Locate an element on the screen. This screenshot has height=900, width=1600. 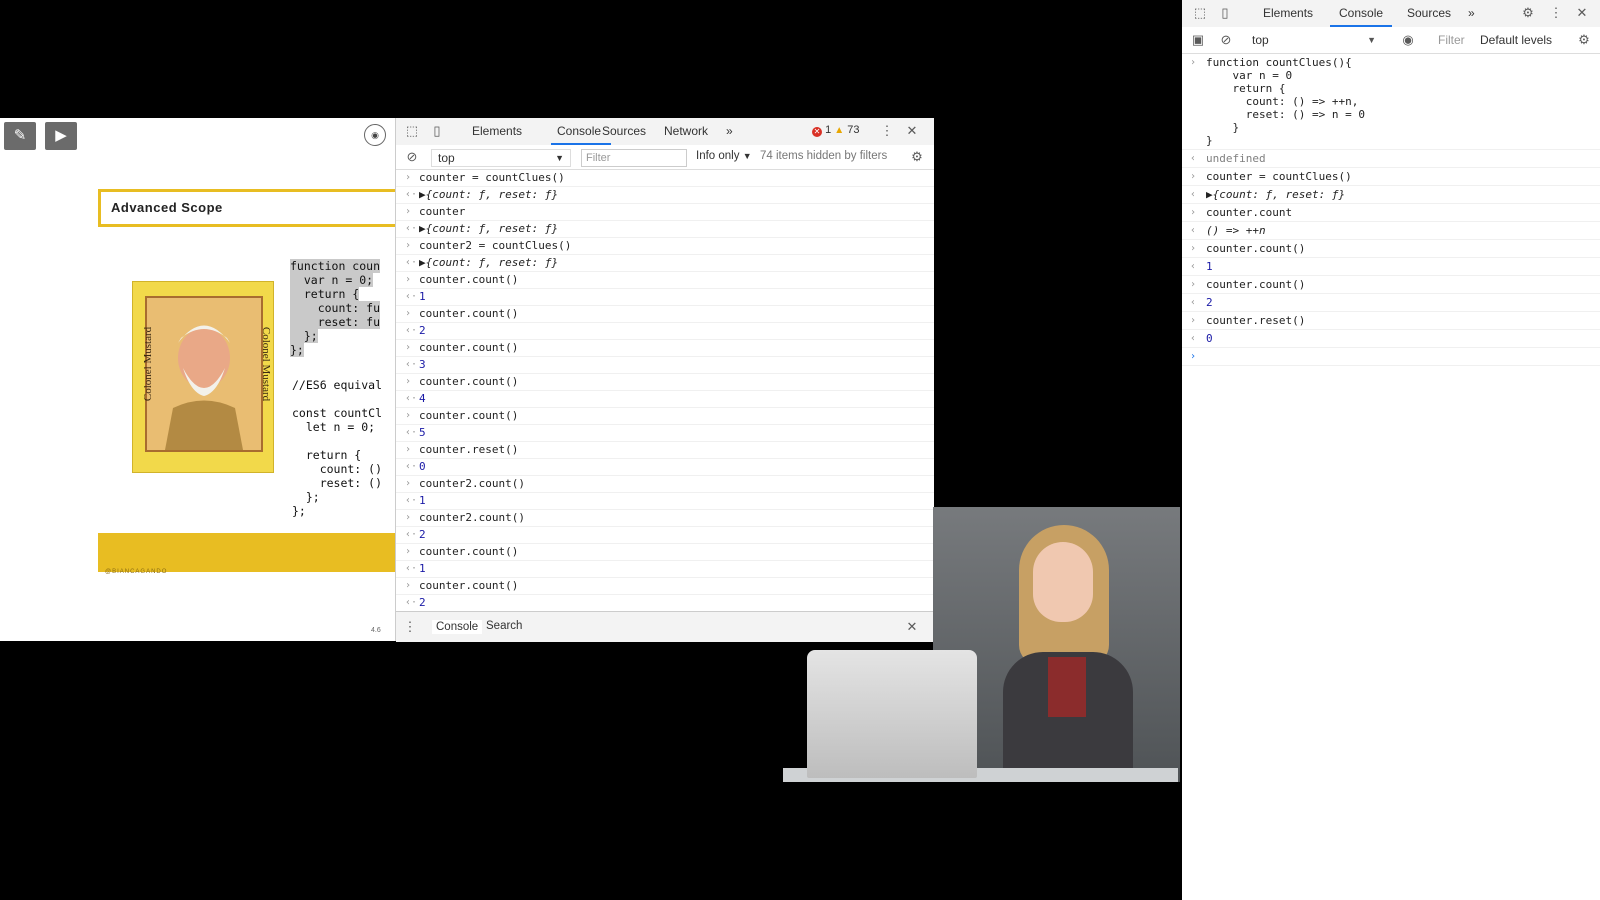
pen-tool-button: ✎ is located at coordinates (20, 136).